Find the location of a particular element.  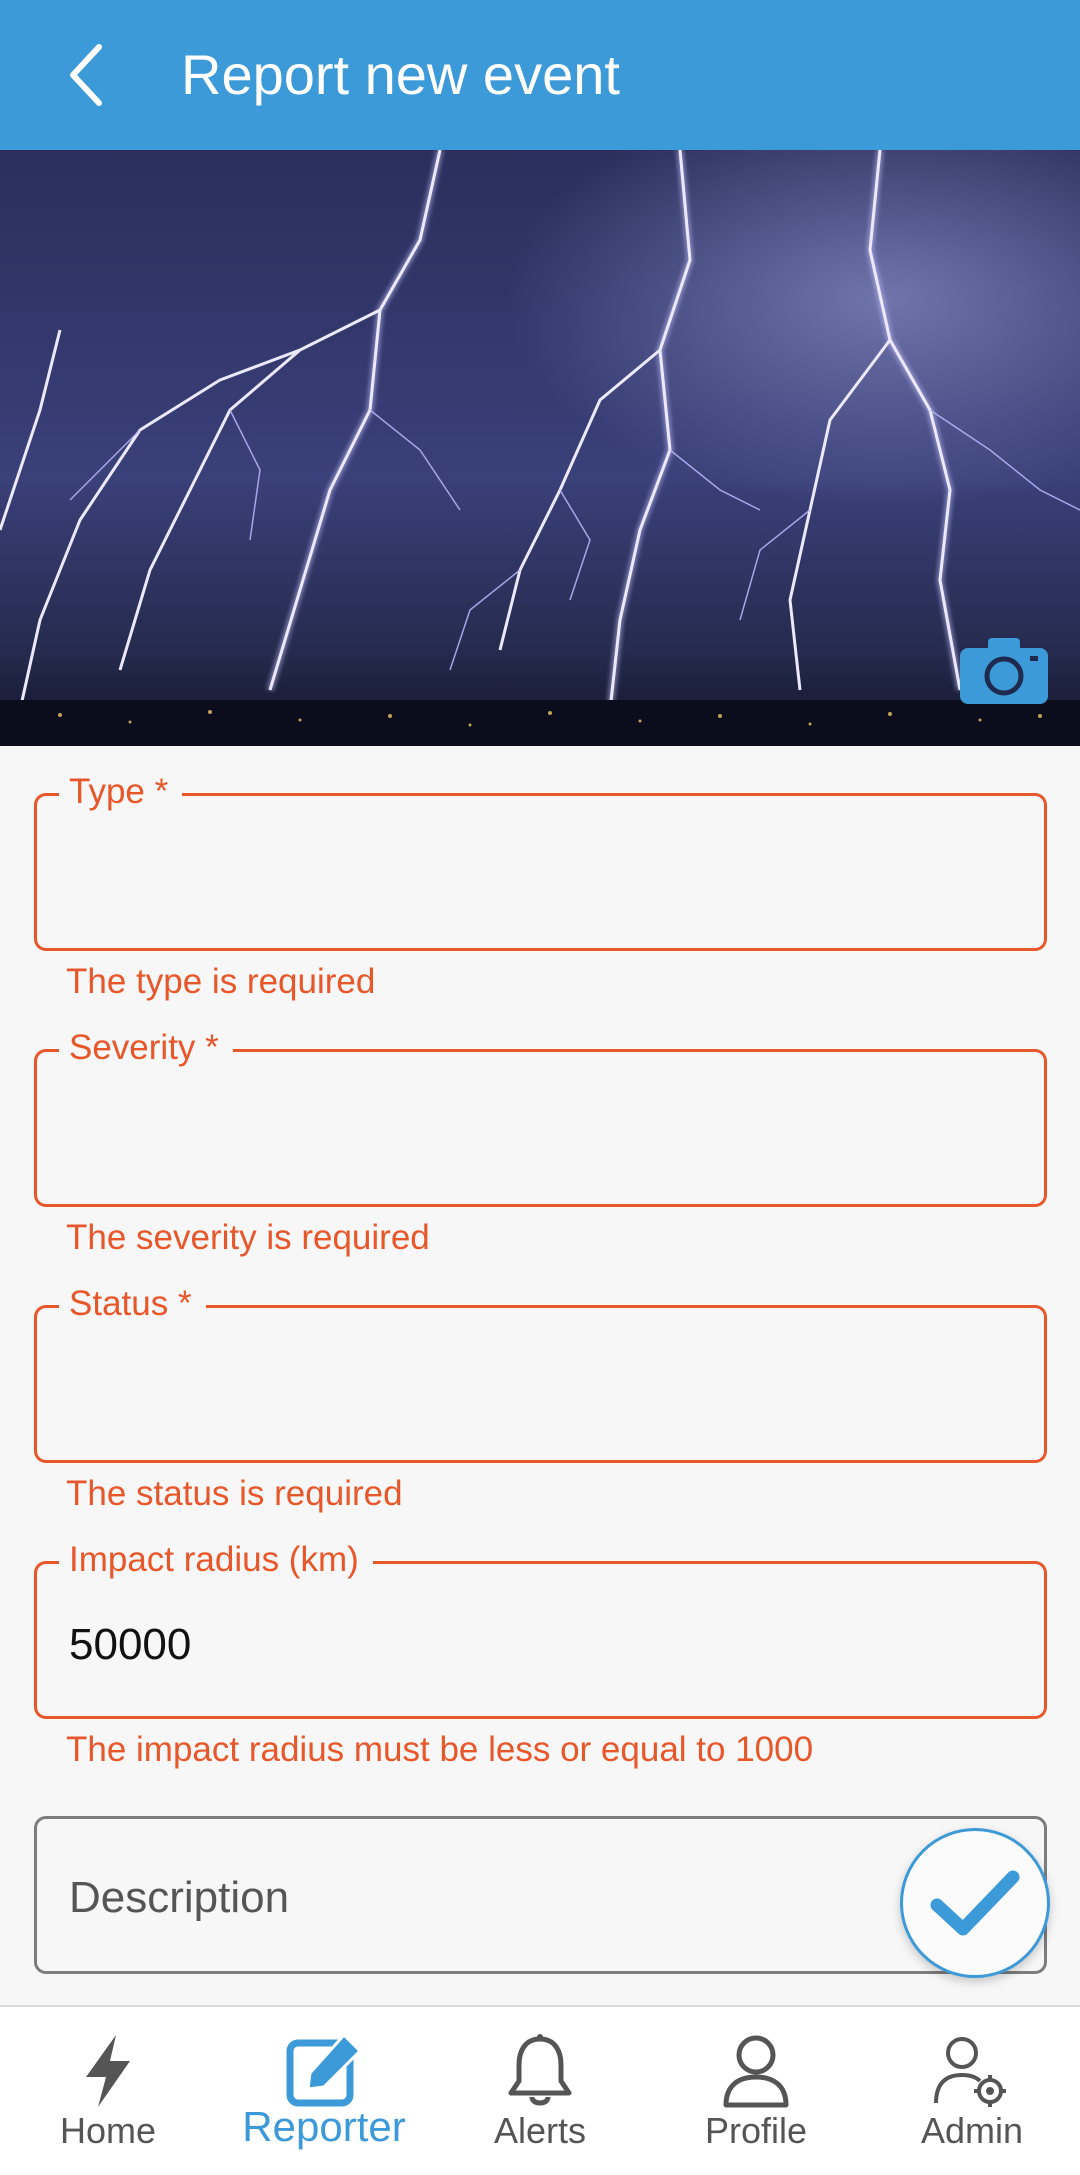

person-icon is located at coordinates (756, 2071).